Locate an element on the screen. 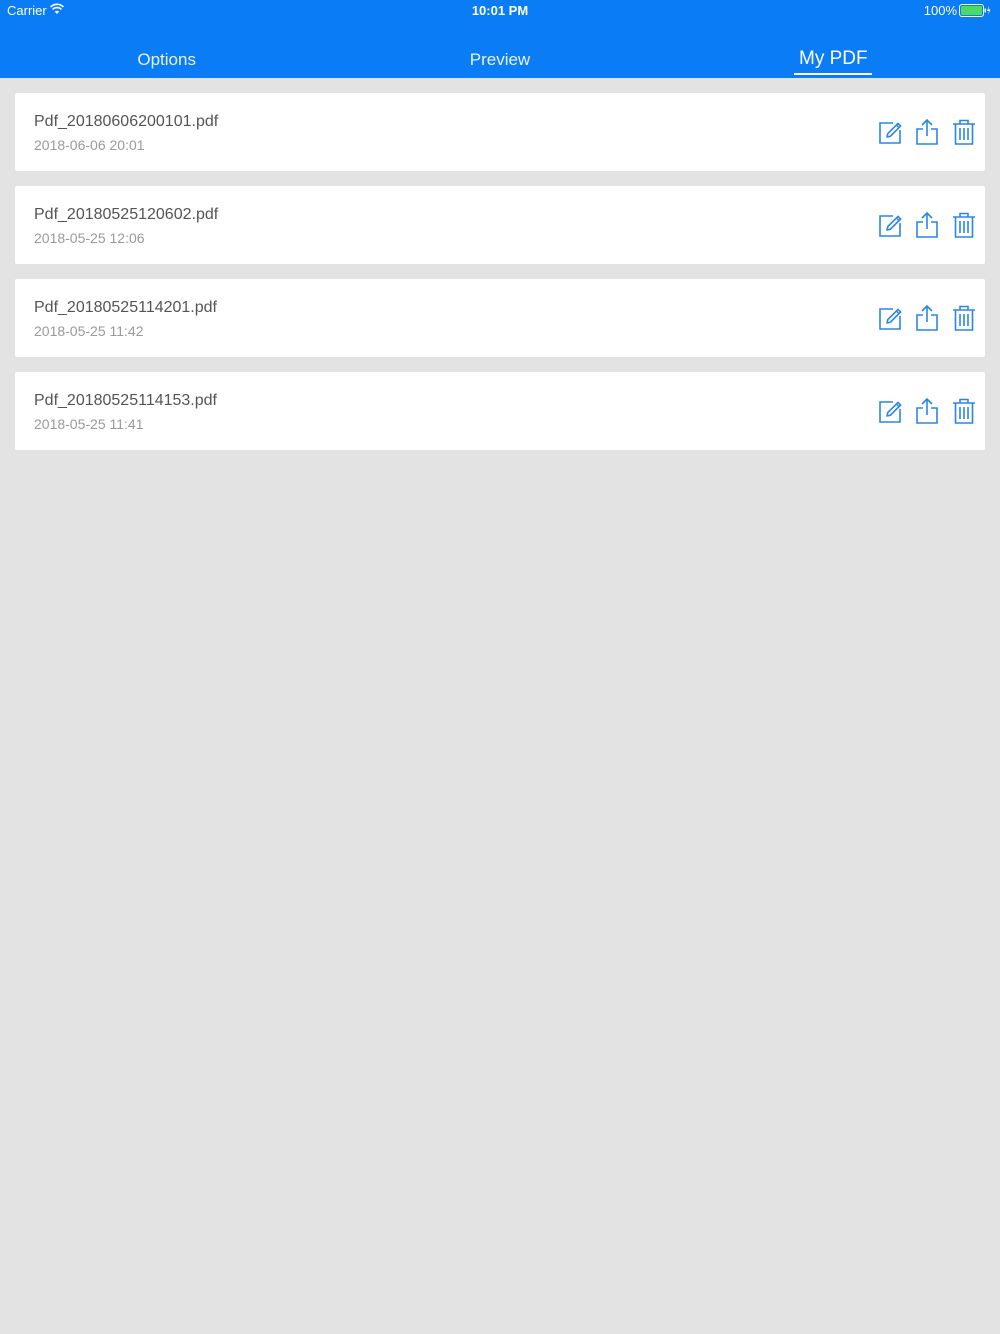  file-name: Pdf_20180525120602.pdf is located at coordinates (126, 214).